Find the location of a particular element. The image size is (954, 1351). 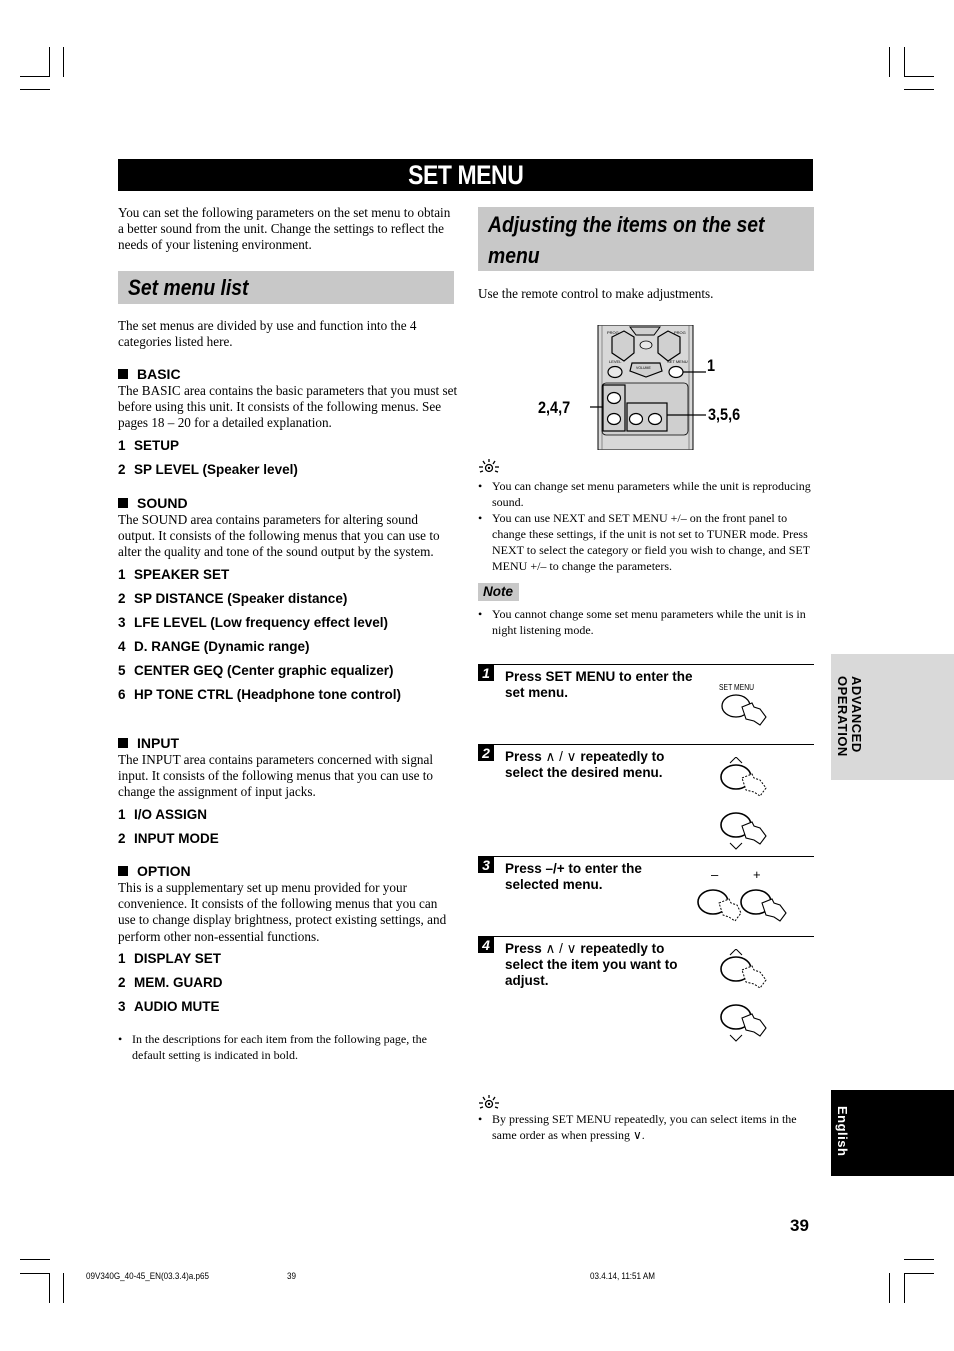

mute-button is located at coordinates (646, 345).